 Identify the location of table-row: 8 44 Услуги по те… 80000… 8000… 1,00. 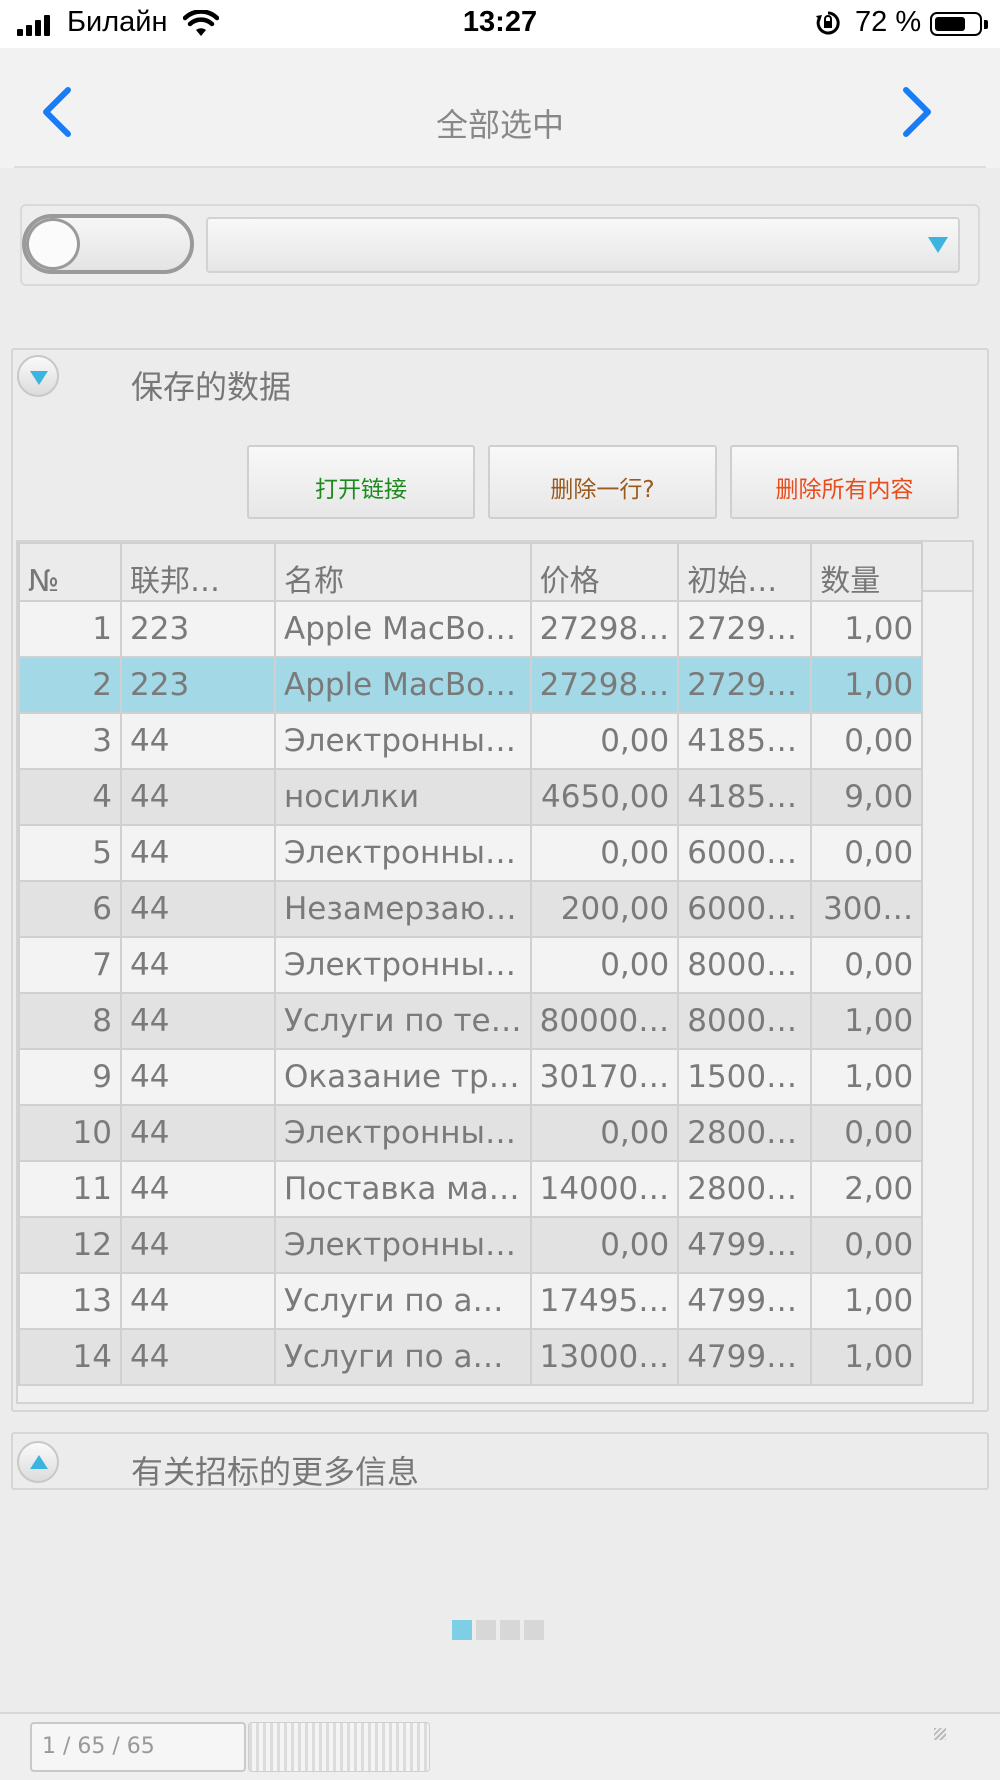
(471, 1021).